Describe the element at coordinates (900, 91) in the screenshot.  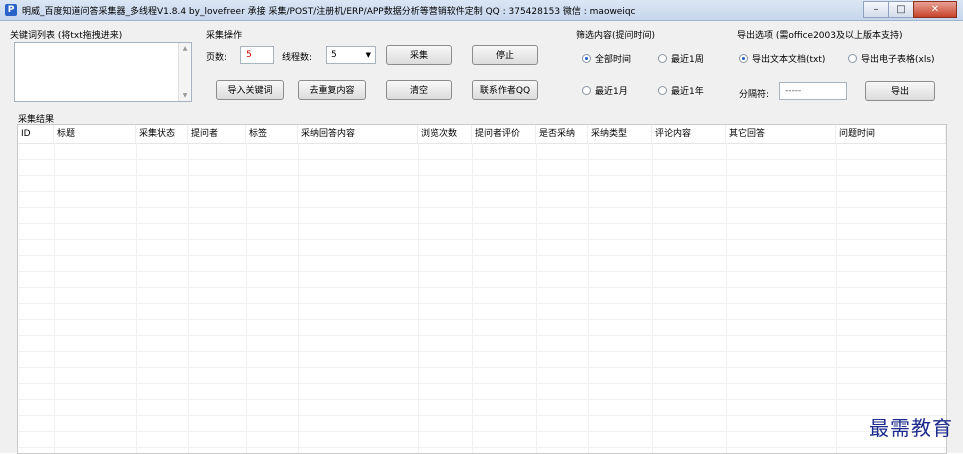
I see `export-button: 导出` at that location.